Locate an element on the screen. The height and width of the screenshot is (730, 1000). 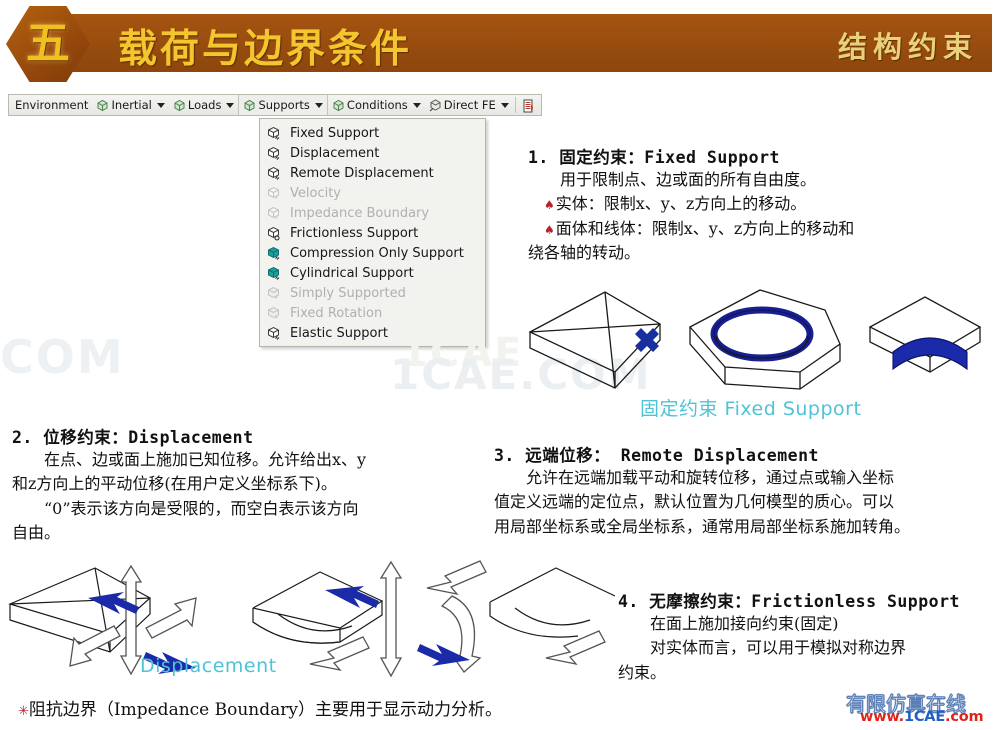
displacement-figure is located at coordinates (308, 623).